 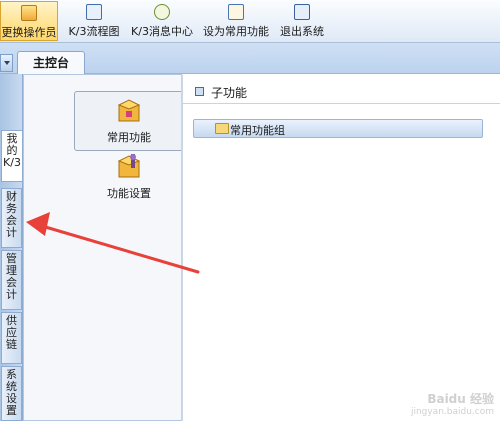 I want to click on user-switch-icon, so click(x=29, y=13).